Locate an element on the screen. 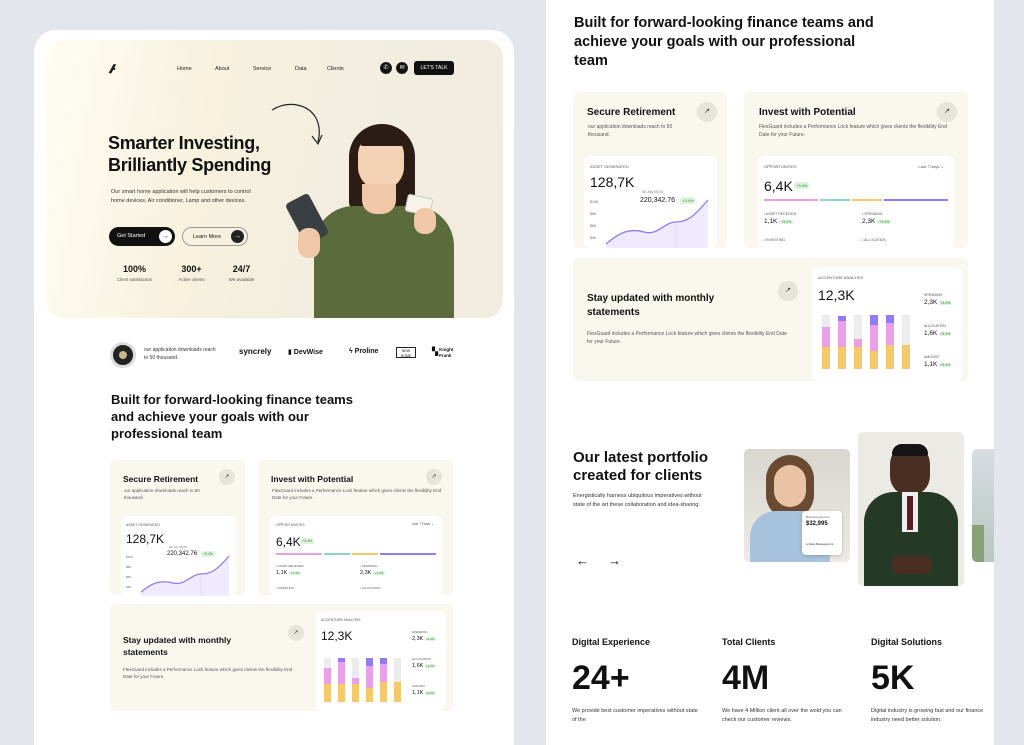 The width and height of the screenshot is (1024, 745). panel-value: 6,4K is located at coordinates (288, 542).